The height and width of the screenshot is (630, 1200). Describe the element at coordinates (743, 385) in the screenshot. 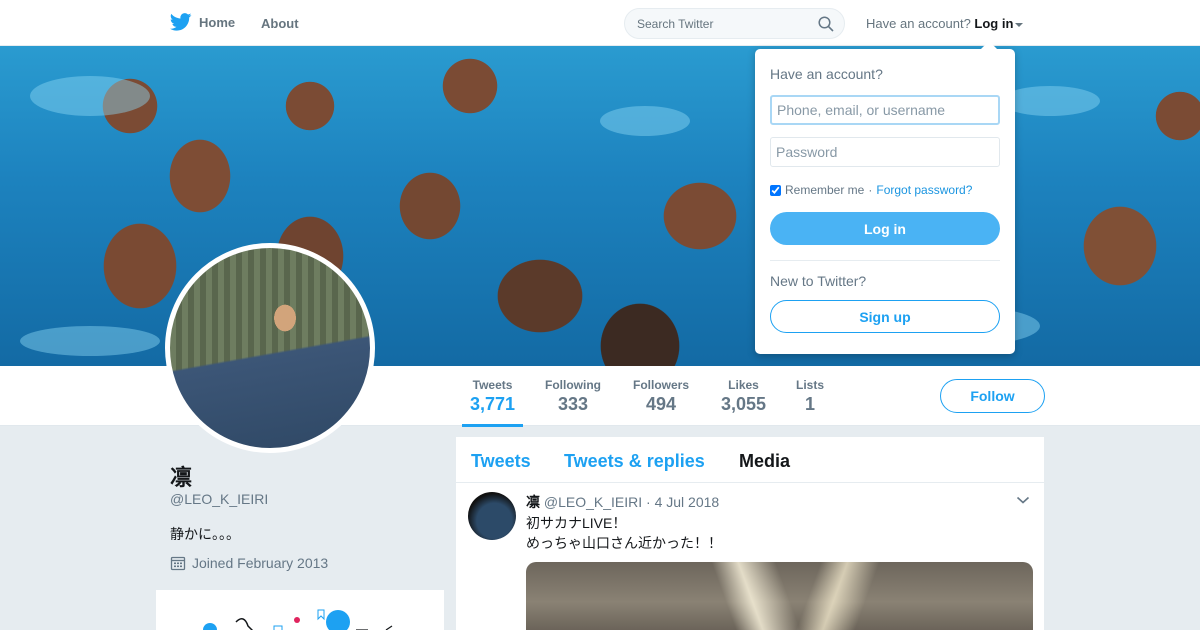

I see `stat-label: Likes` at that location.